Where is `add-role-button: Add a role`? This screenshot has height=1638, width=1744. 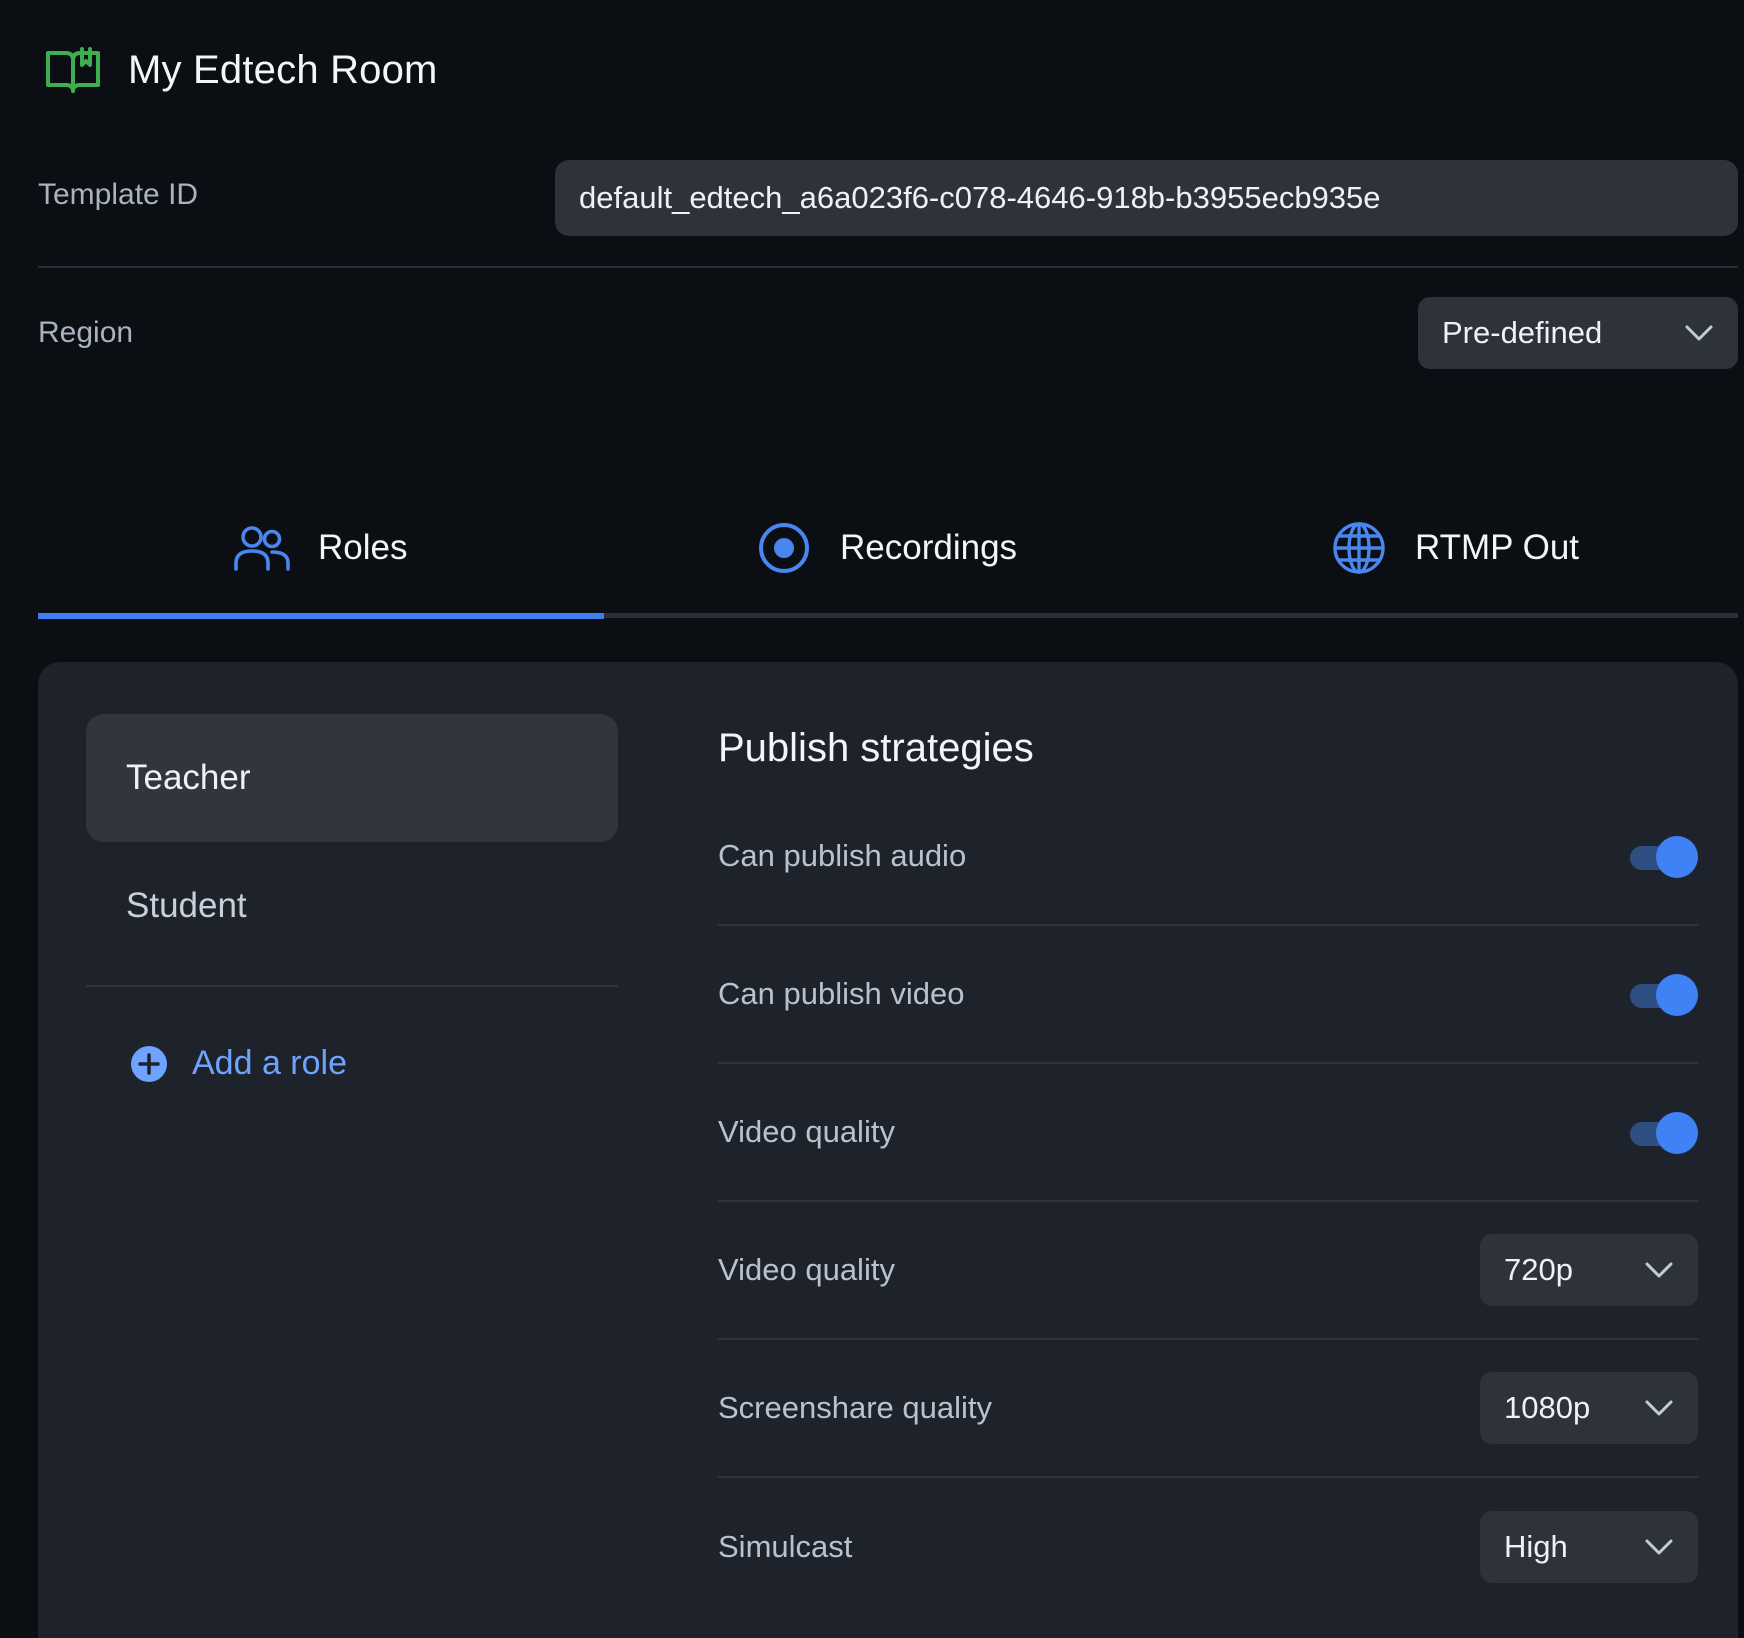
add-role-button: Add a role is located at coordinates (238, 1063).